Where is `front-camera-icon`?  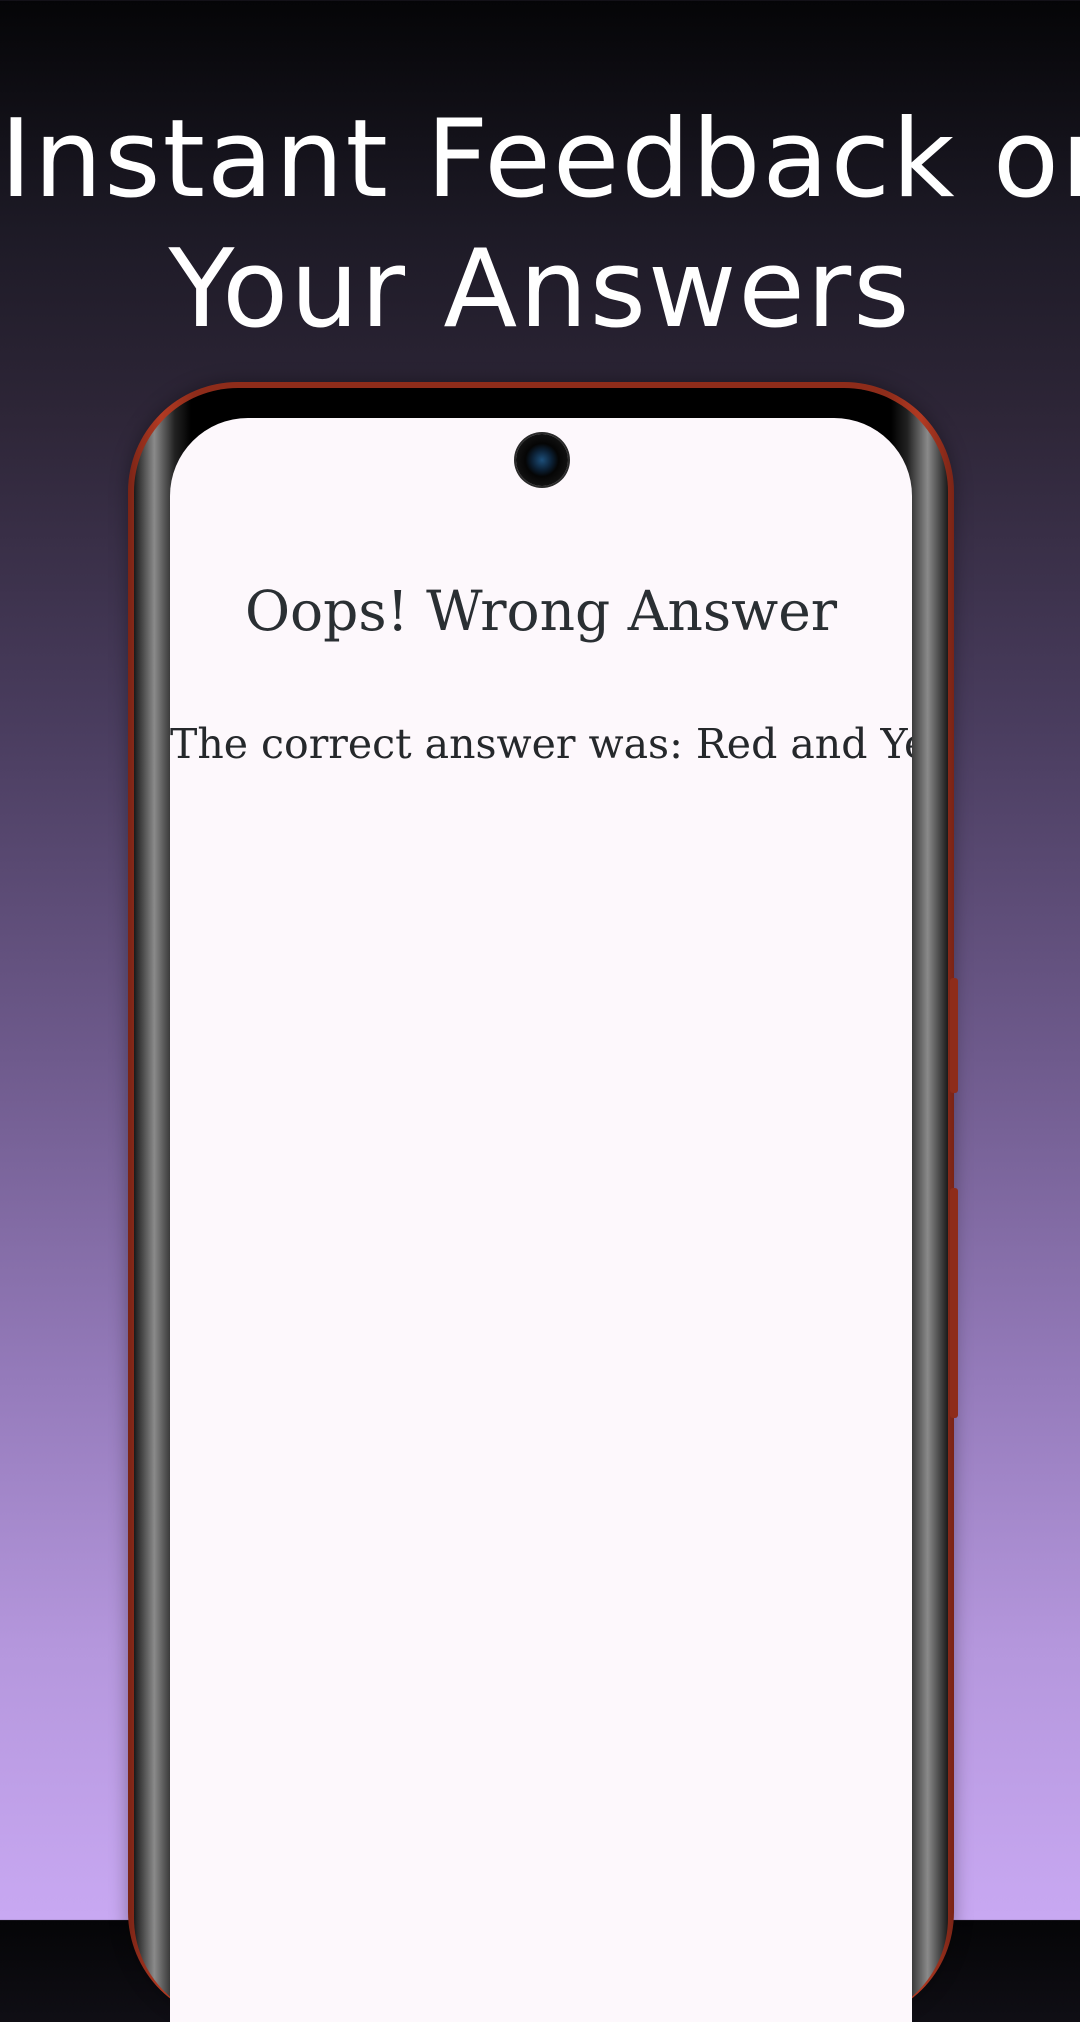
front-camera-icon is located at coordinates (542, 460).